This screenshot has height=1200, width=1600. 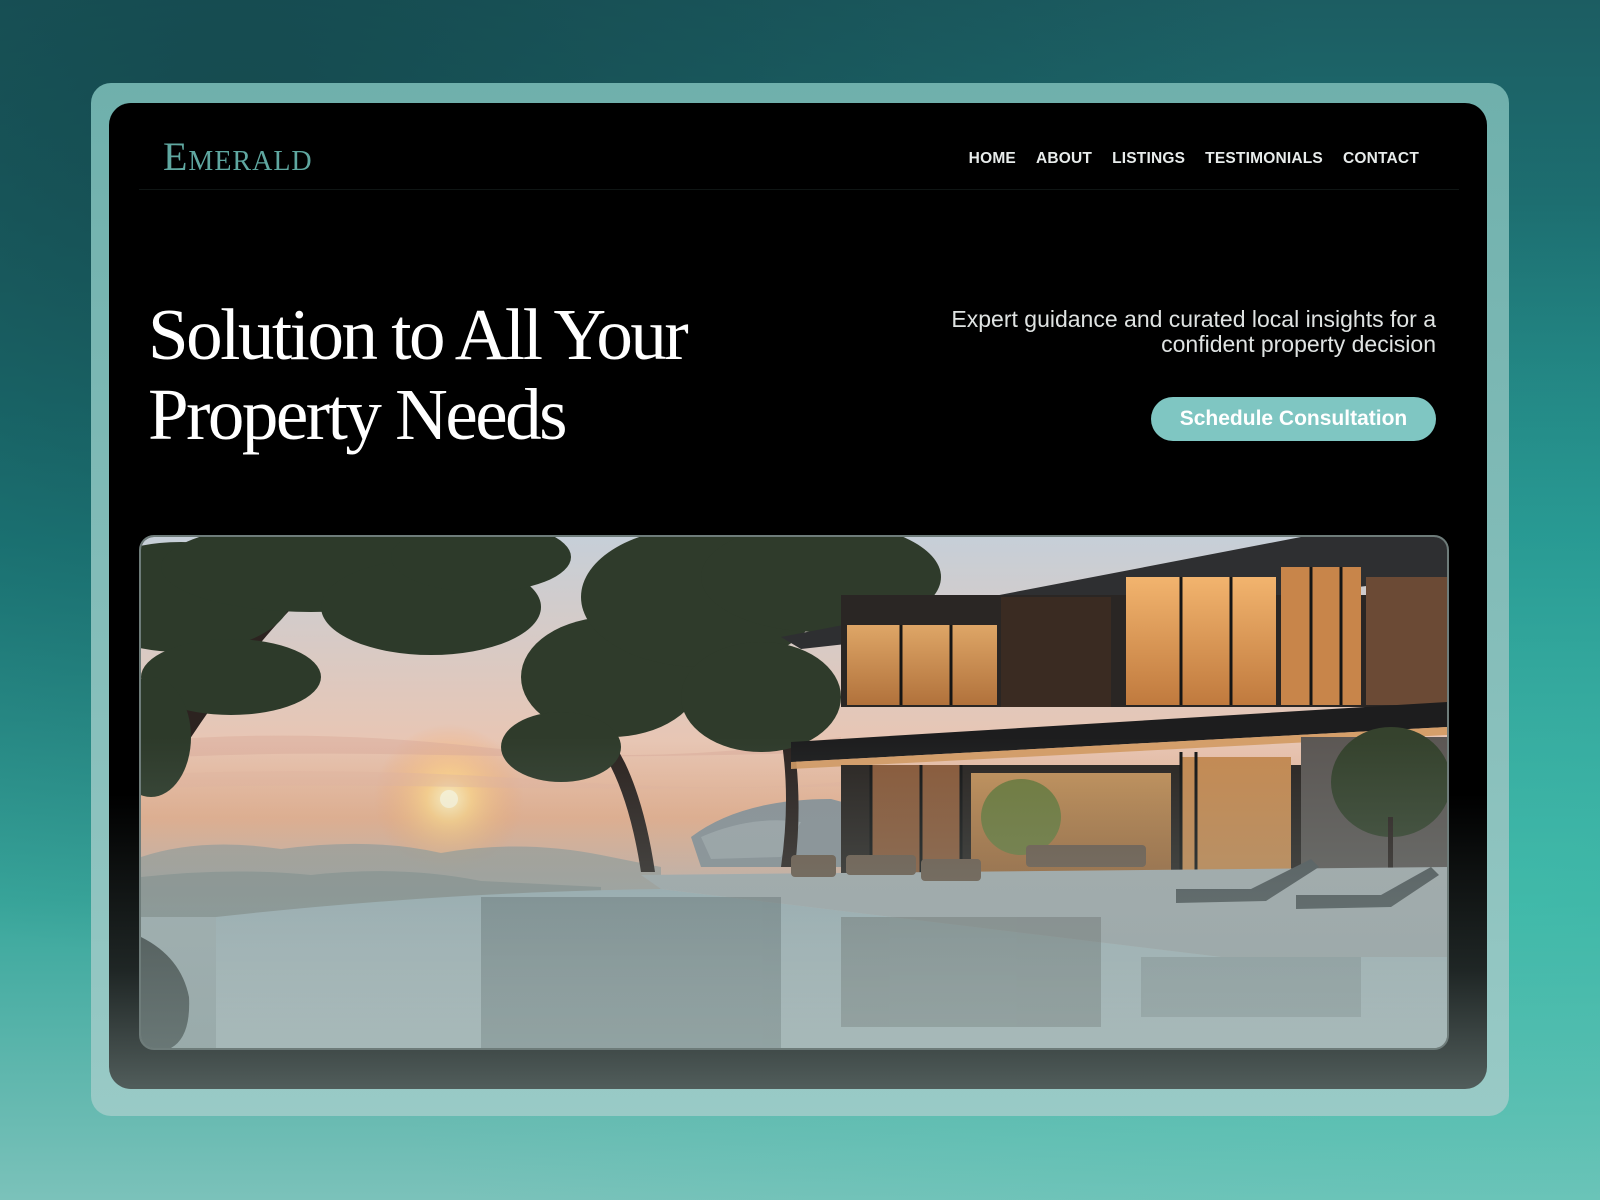 What do you see at coordinates (418, 334) in the screenshot?
I see `hero-title-line-1: Solution to All Your` at bounding box center [418, 334].